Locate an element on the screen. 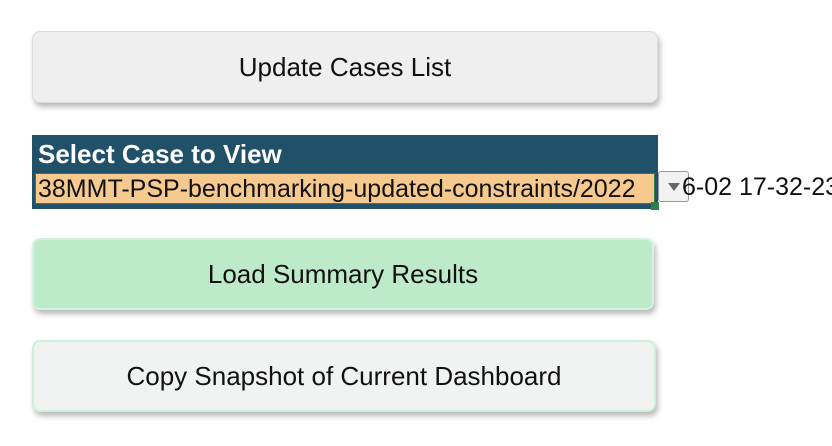  triangle-down-icon is located at coordinates (673, 186).